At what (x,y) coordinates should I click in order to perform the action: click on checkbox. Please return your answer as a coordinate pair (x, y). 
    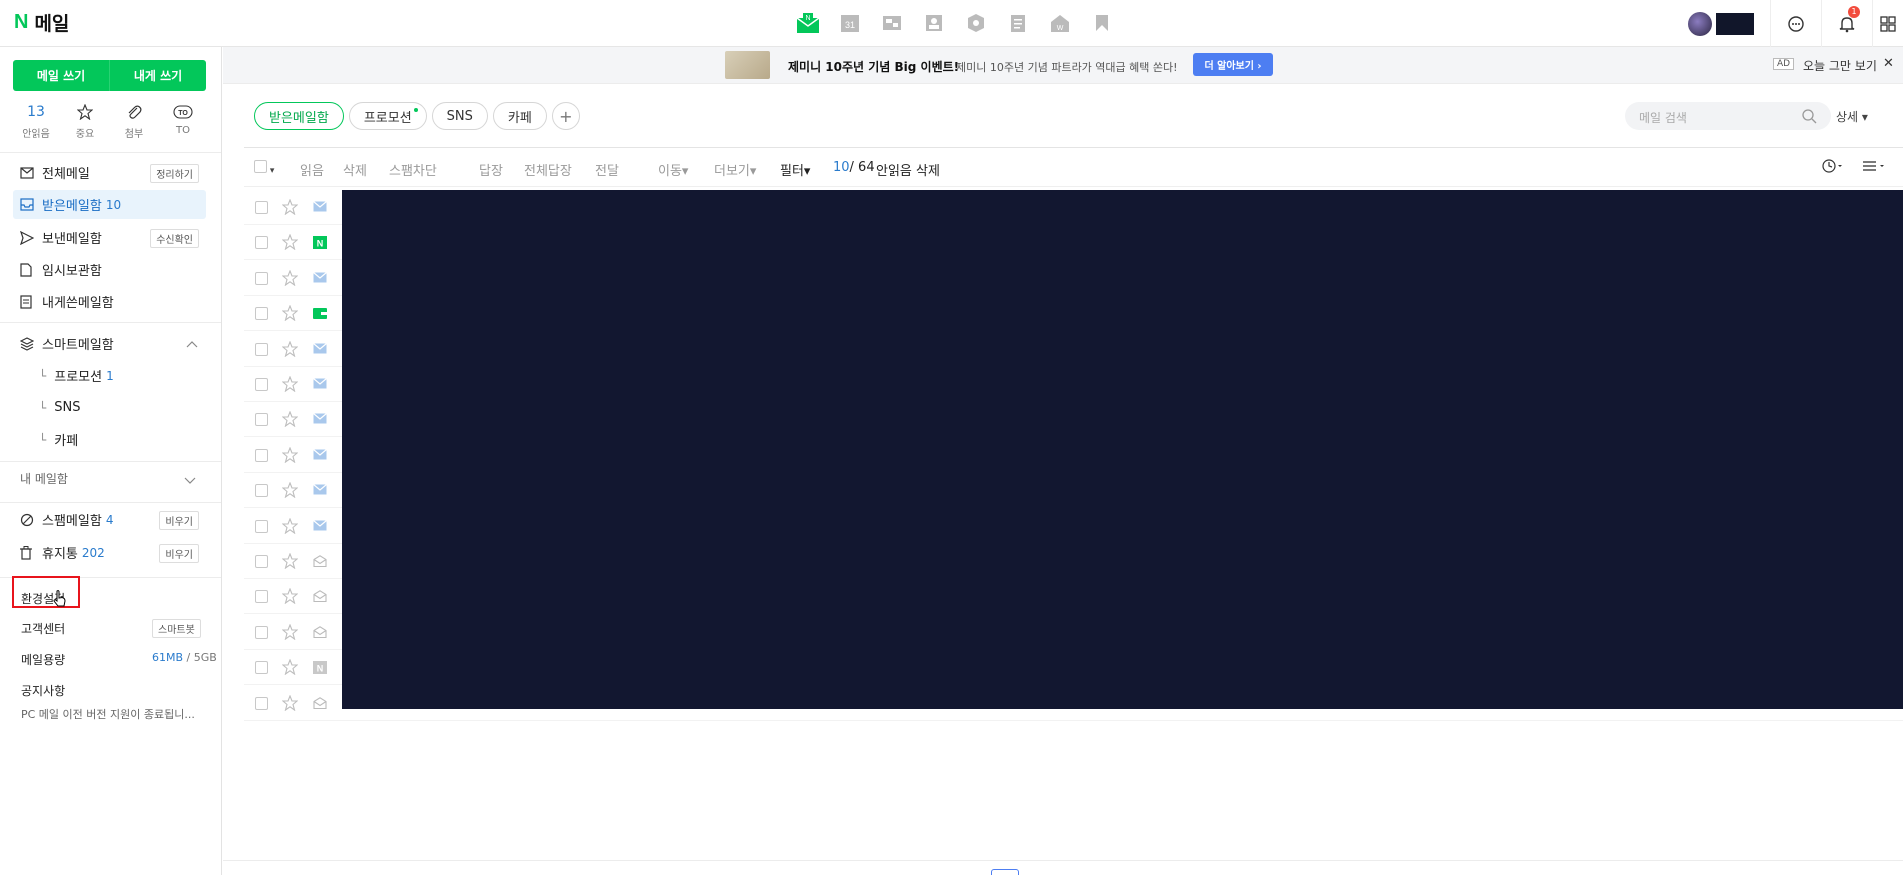
    Looking at the image, I should click on (260, 166).